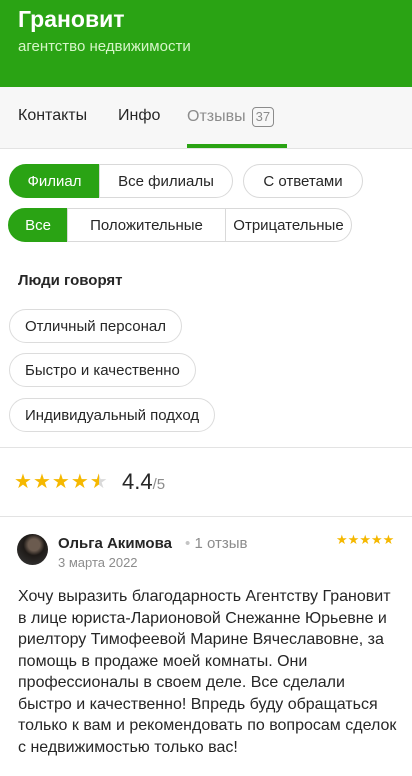 The width and height of the screenshot is (412, 776). What do you see at coordinates (95, 326) in the screenshot?
I see `people-say-tag: Отличный персонал` at bounding box center [95, 326].